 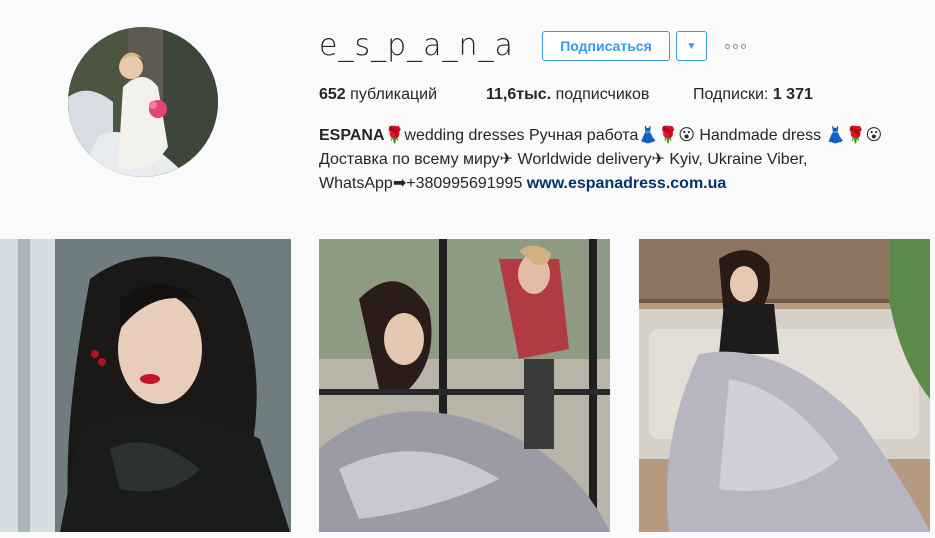 What do you see at coordinates (421, 183) in the screenshot?
I see `bio-text-3: WhatsApp➡+380995691995` at bounding box center [421, 183].